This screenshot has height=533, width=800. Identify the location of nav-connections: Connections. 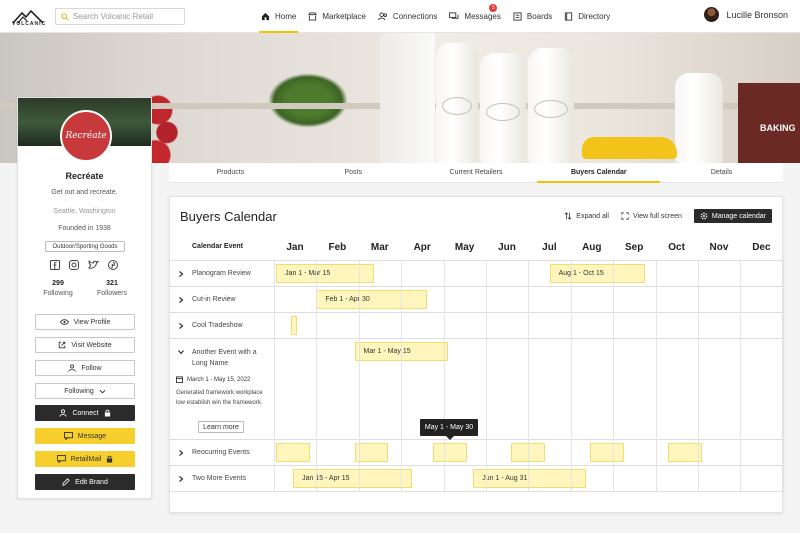
(407, 16).